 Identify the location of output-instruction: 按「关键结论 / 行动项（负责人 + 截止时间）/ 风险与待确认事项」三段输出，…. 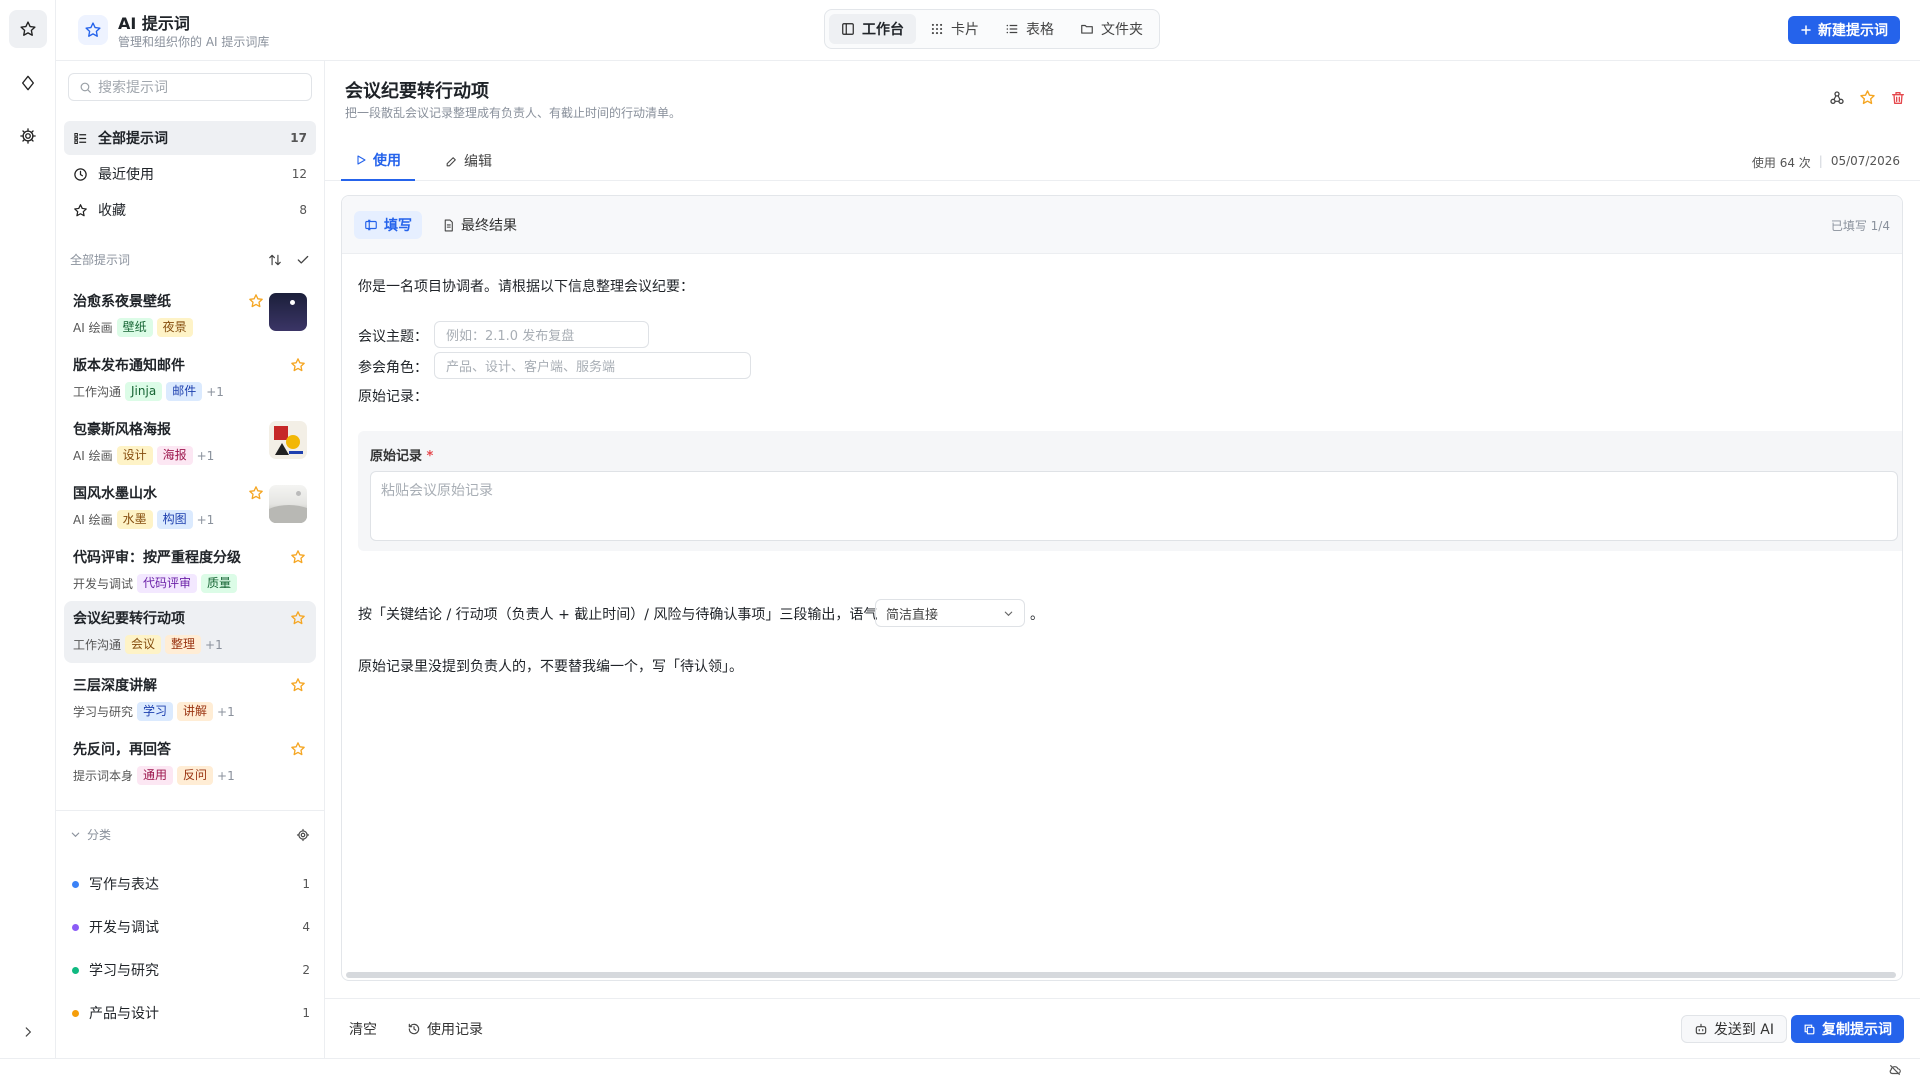
(618, 615).